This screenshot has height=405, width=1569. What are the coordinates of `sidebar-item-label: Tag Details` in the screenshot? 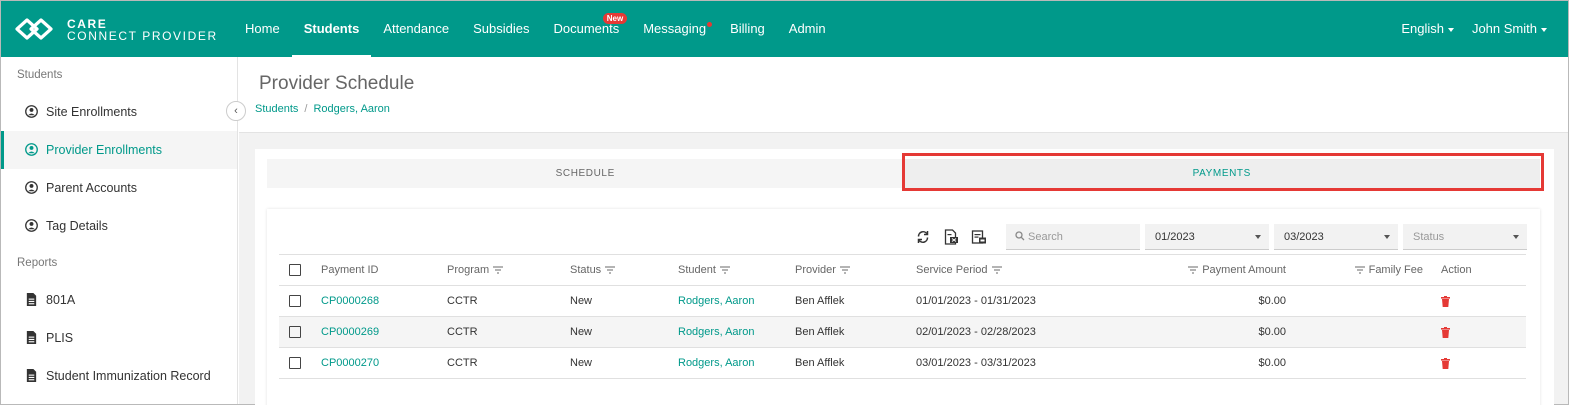 It's located at (77, 226).